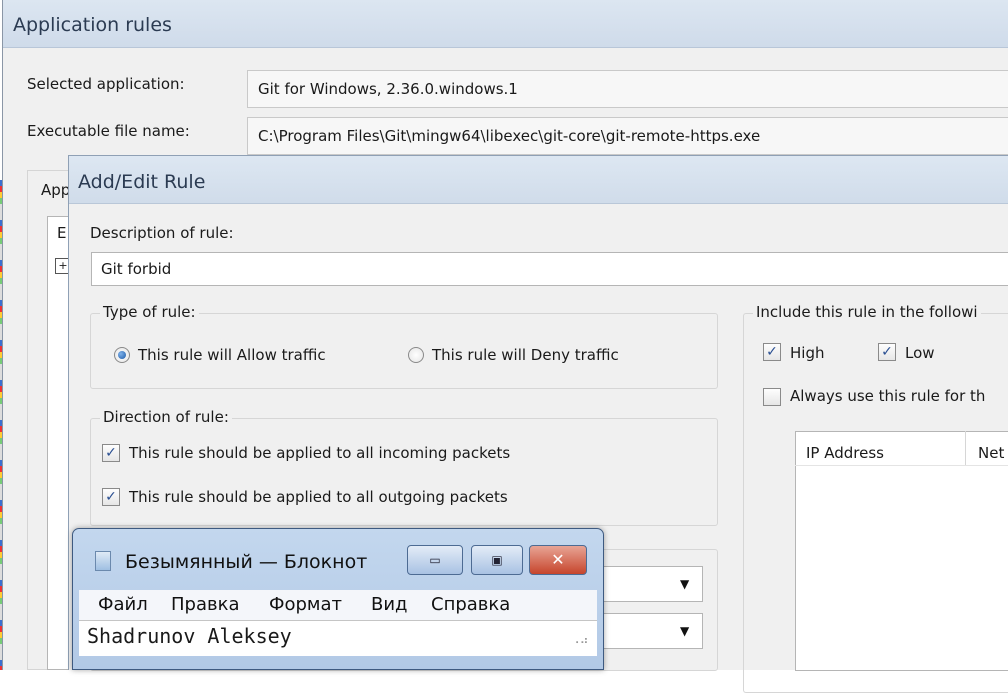 The image size is (1008, 693). What do you see at coordinates (388, 89) in the screenshot?
I see `selected-application-value: Git for Windows, 2.36.0.windows.1` at bounding box center [388, 89].